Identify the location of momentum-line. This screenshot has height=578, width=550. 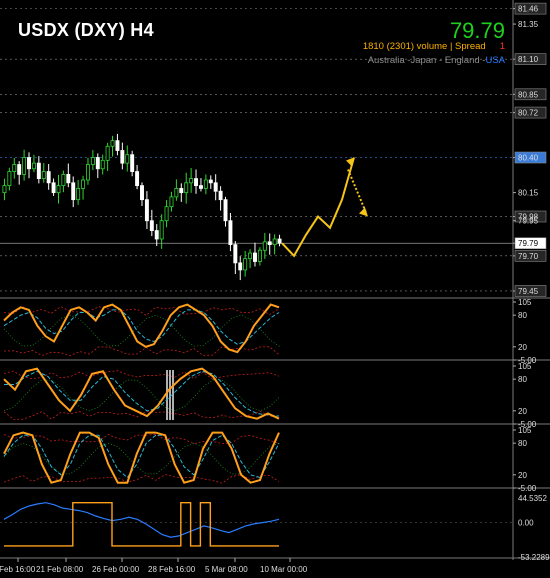
(141, 520).